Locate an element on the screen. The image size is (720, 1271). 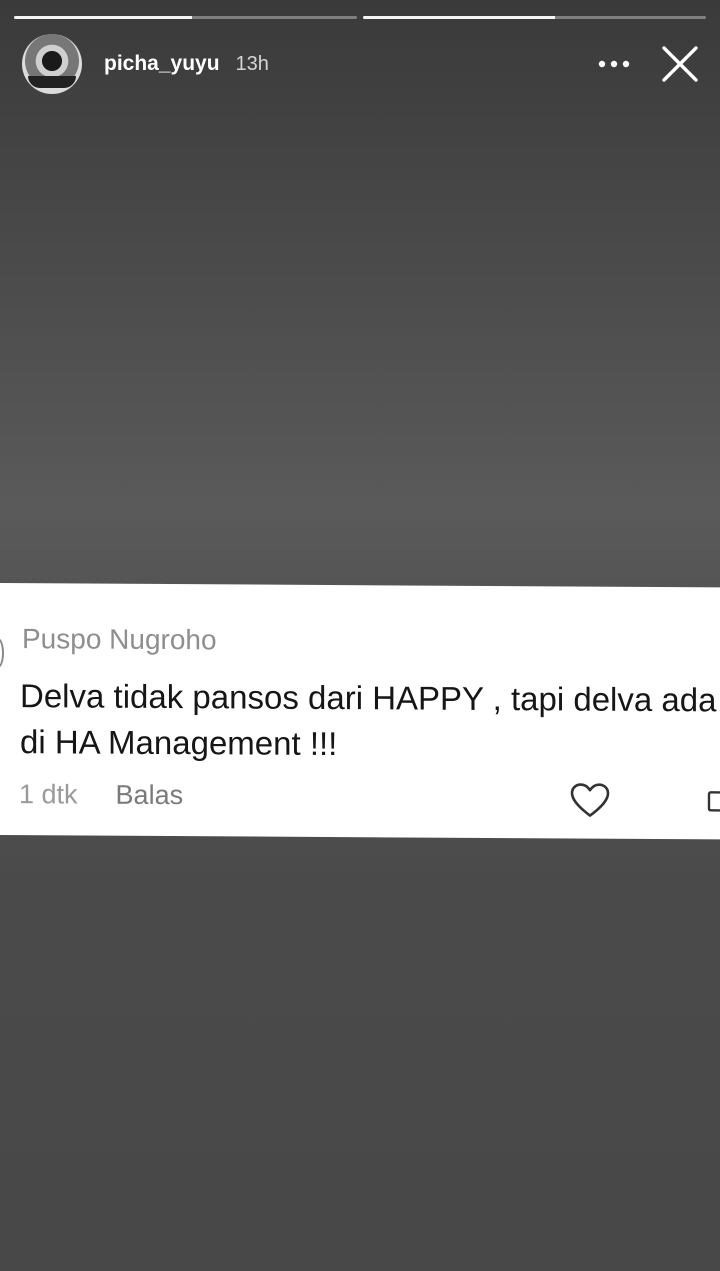
close-icon is located at coordinates (680, 64).